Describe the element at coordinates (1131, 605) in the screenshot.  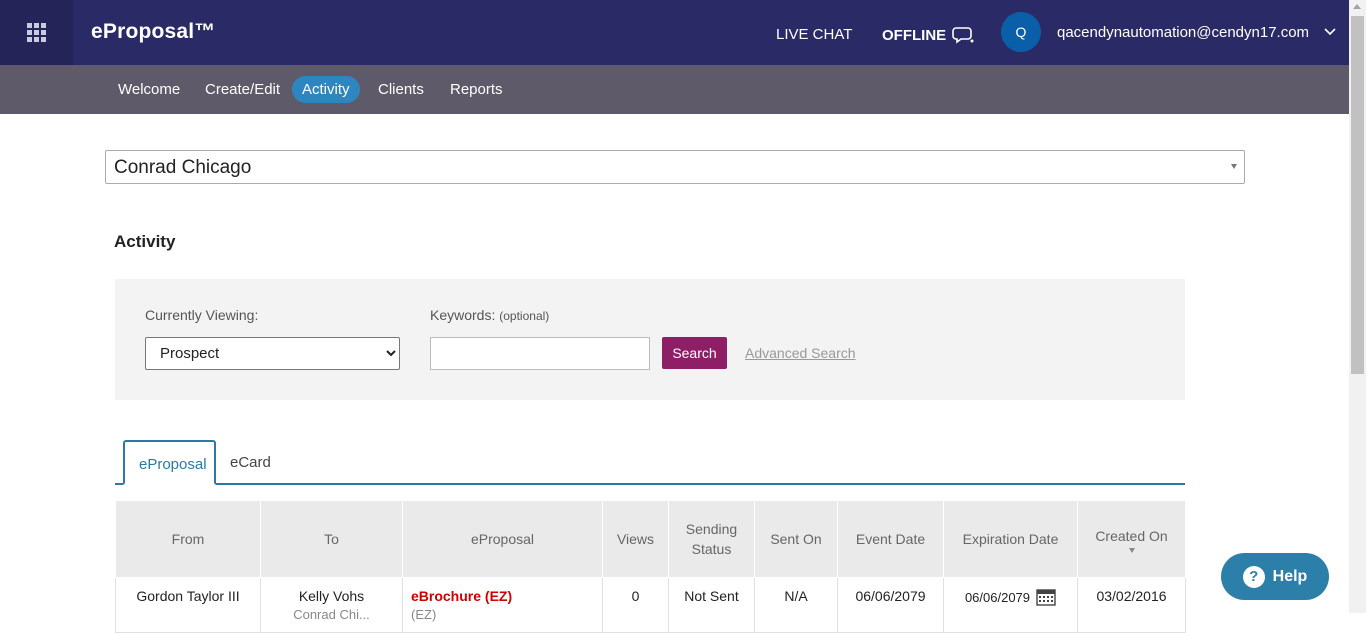
I see `cell-created-on: 03/02/2016` at that location.